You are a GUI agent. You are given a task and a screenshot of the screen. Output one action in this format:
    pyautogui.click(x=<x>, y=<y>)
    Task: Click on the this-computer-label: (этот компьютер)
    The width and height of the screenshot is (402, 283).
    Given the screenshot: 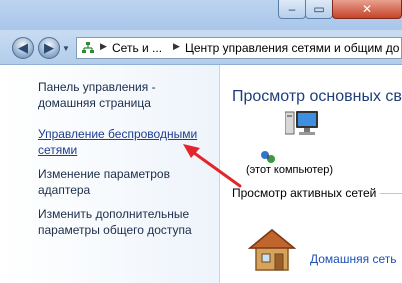 What is the action you would take?
    pyautogui.click(x=290, y=170)
    